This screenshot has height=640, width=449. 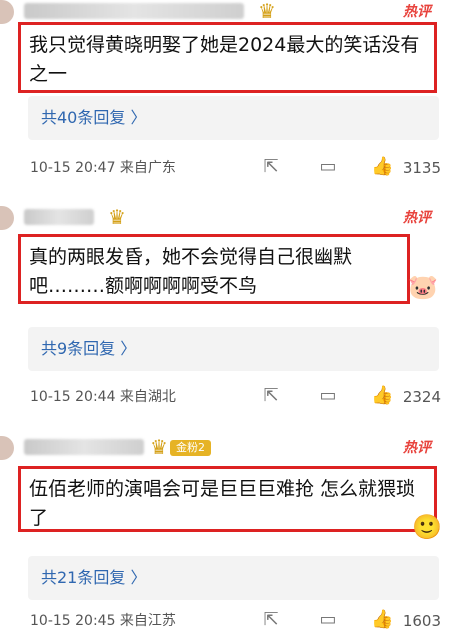 What do you see at coordinates (233, 118) in the screenshot?
I see `replies-box: 共40条回复 〉` at bounding box center [233, 118].